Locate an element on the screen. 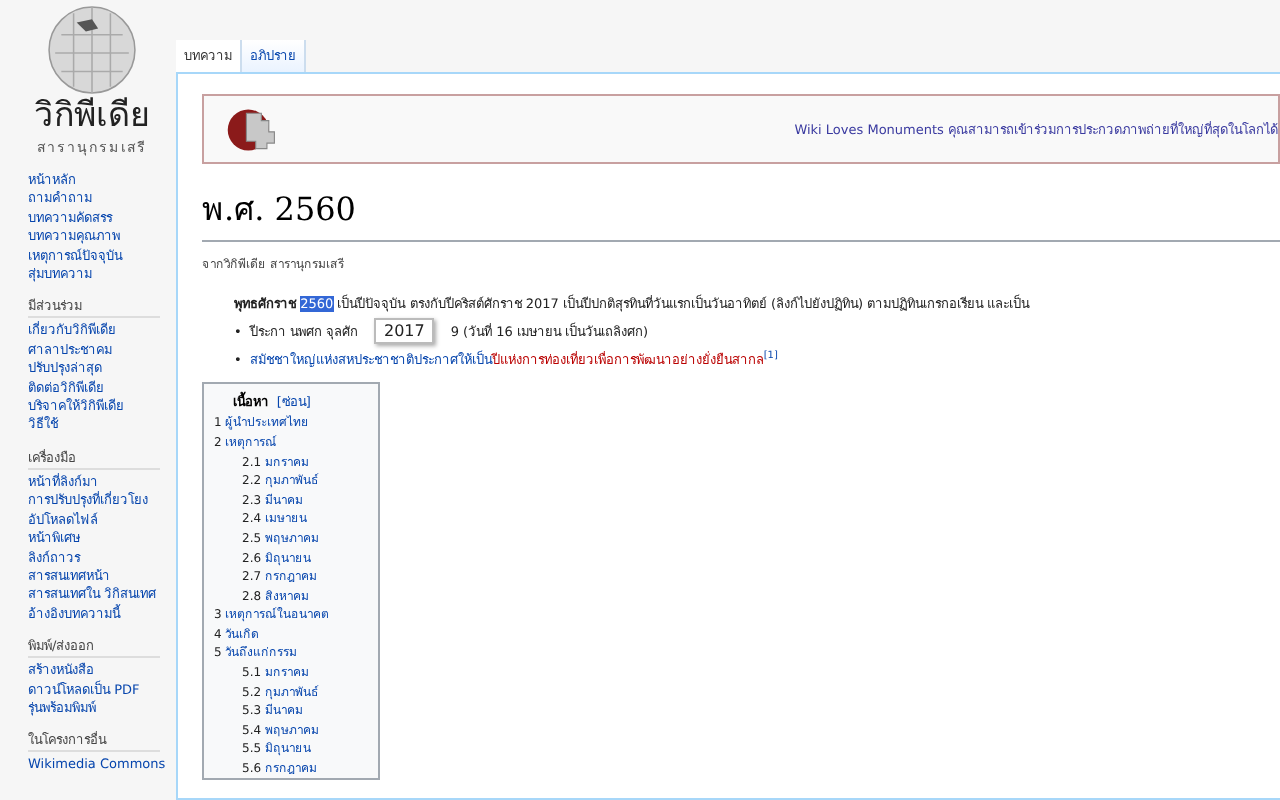 The height and width of the screenshot is (800, 1280). tooltip: 2017 is located at coordinates (404, 331).